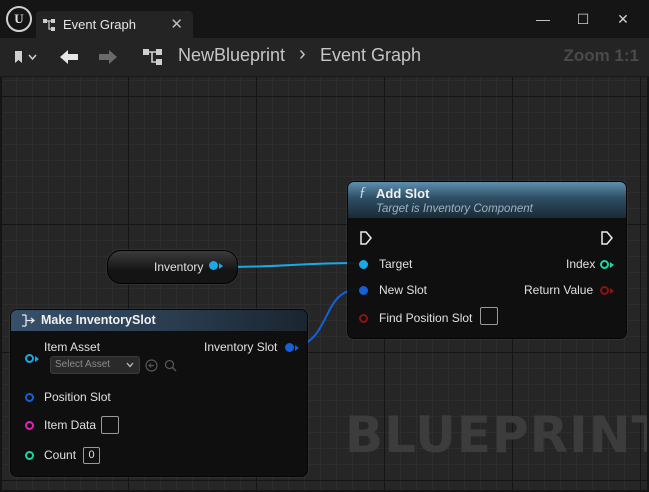 The image size is (649, 492). I want to click on inventory-slot-output-label: Inventory Slot, so click(241, 347).